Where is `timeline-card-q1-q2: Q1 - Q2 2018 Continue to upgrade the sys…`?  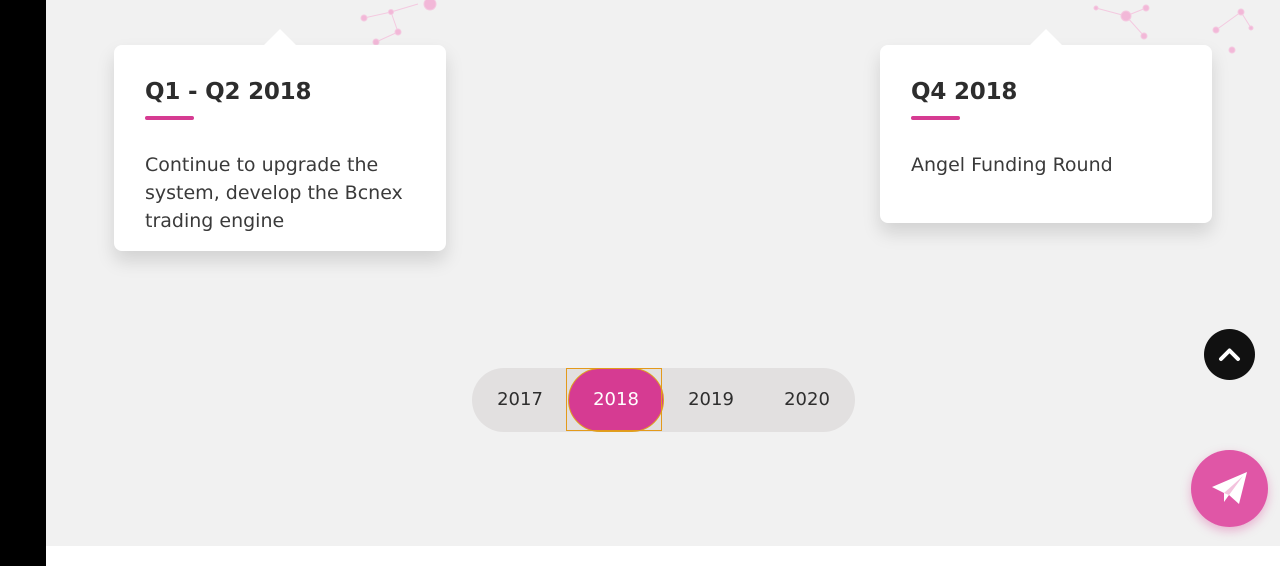 timeline-card-q1-q2: Q1 - Q2 2018 Continue to upgrade the sys… is located at coordinates (280, 140).